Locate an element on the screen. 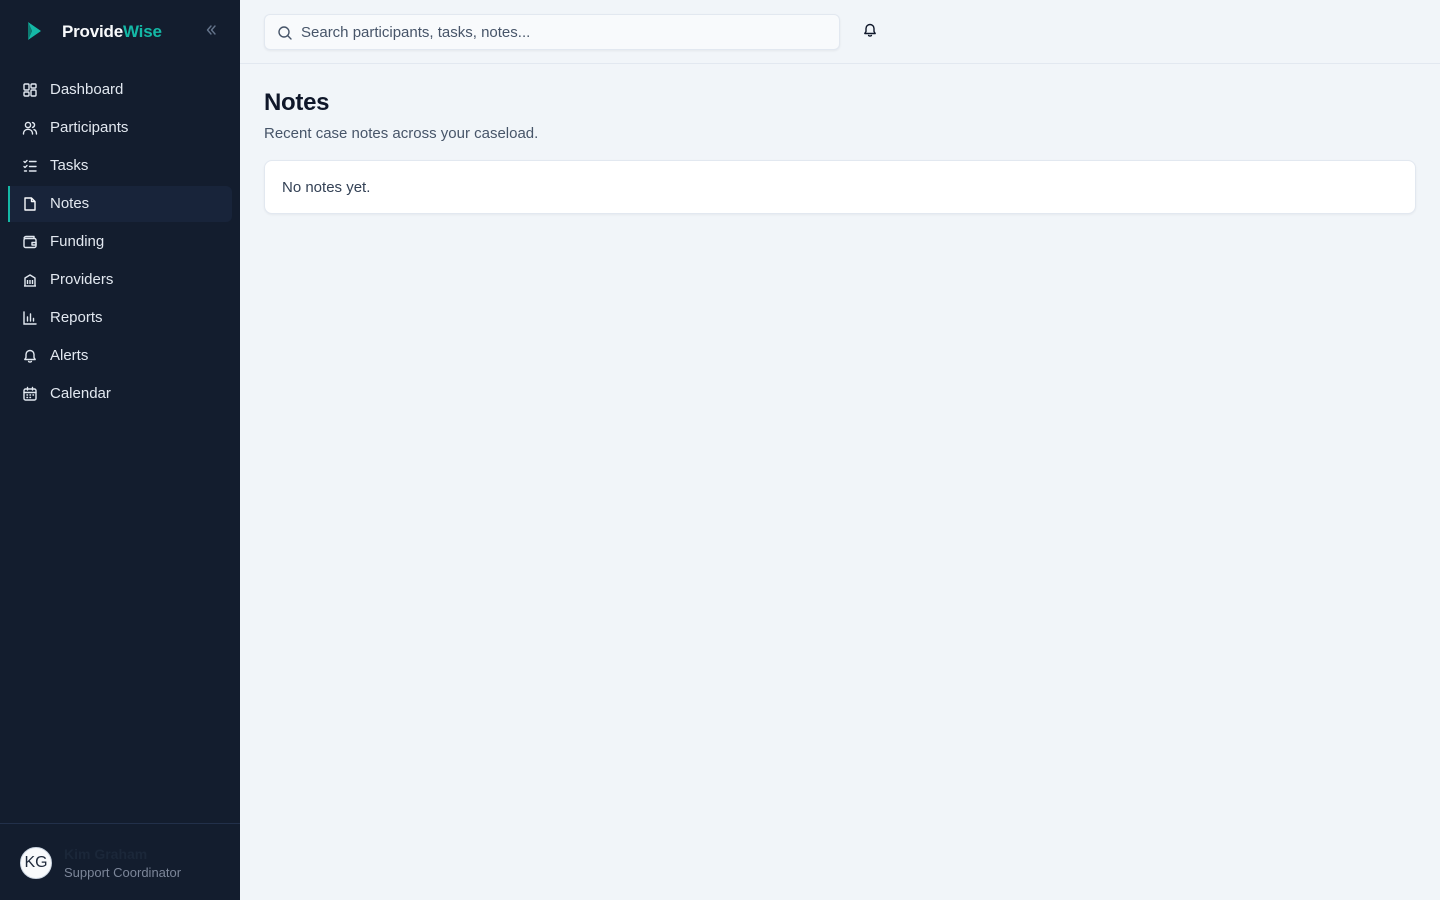 This screenshot has width=1440, height=900. sidebar-item-label: Participants is located at coordinates (89, 127).